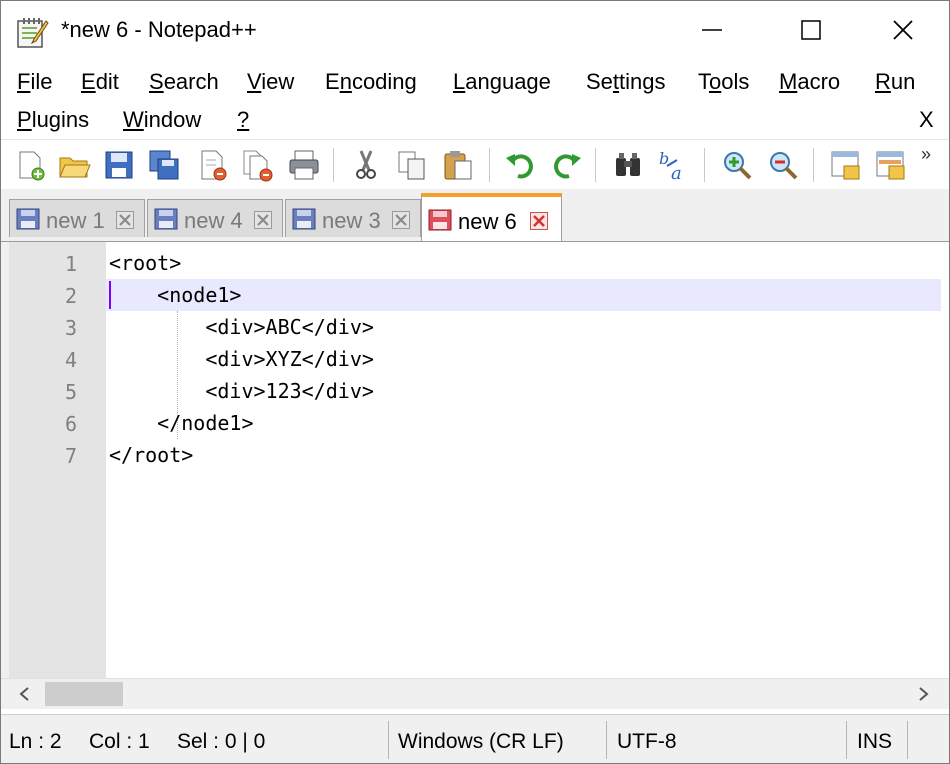 The image size is (950, 764). I want to click on menu-encoding-label: coding, so click(384, 81).